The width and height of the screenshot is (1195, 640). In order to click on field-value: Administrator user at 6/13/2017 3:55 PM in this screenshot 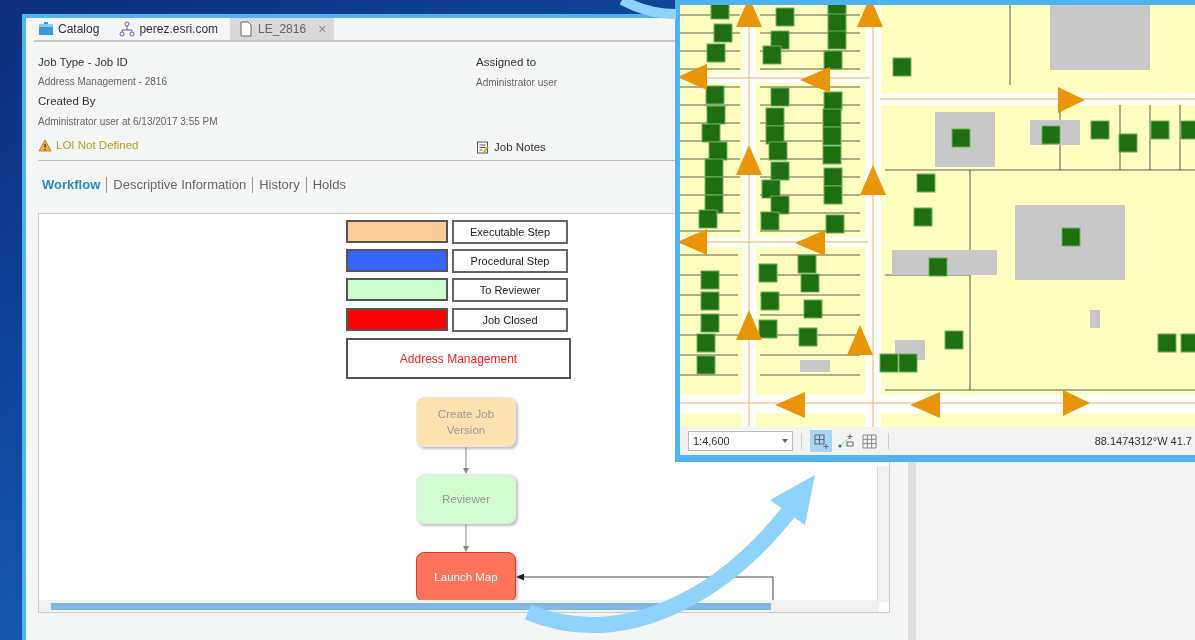, I will do `click(128, 121)`.